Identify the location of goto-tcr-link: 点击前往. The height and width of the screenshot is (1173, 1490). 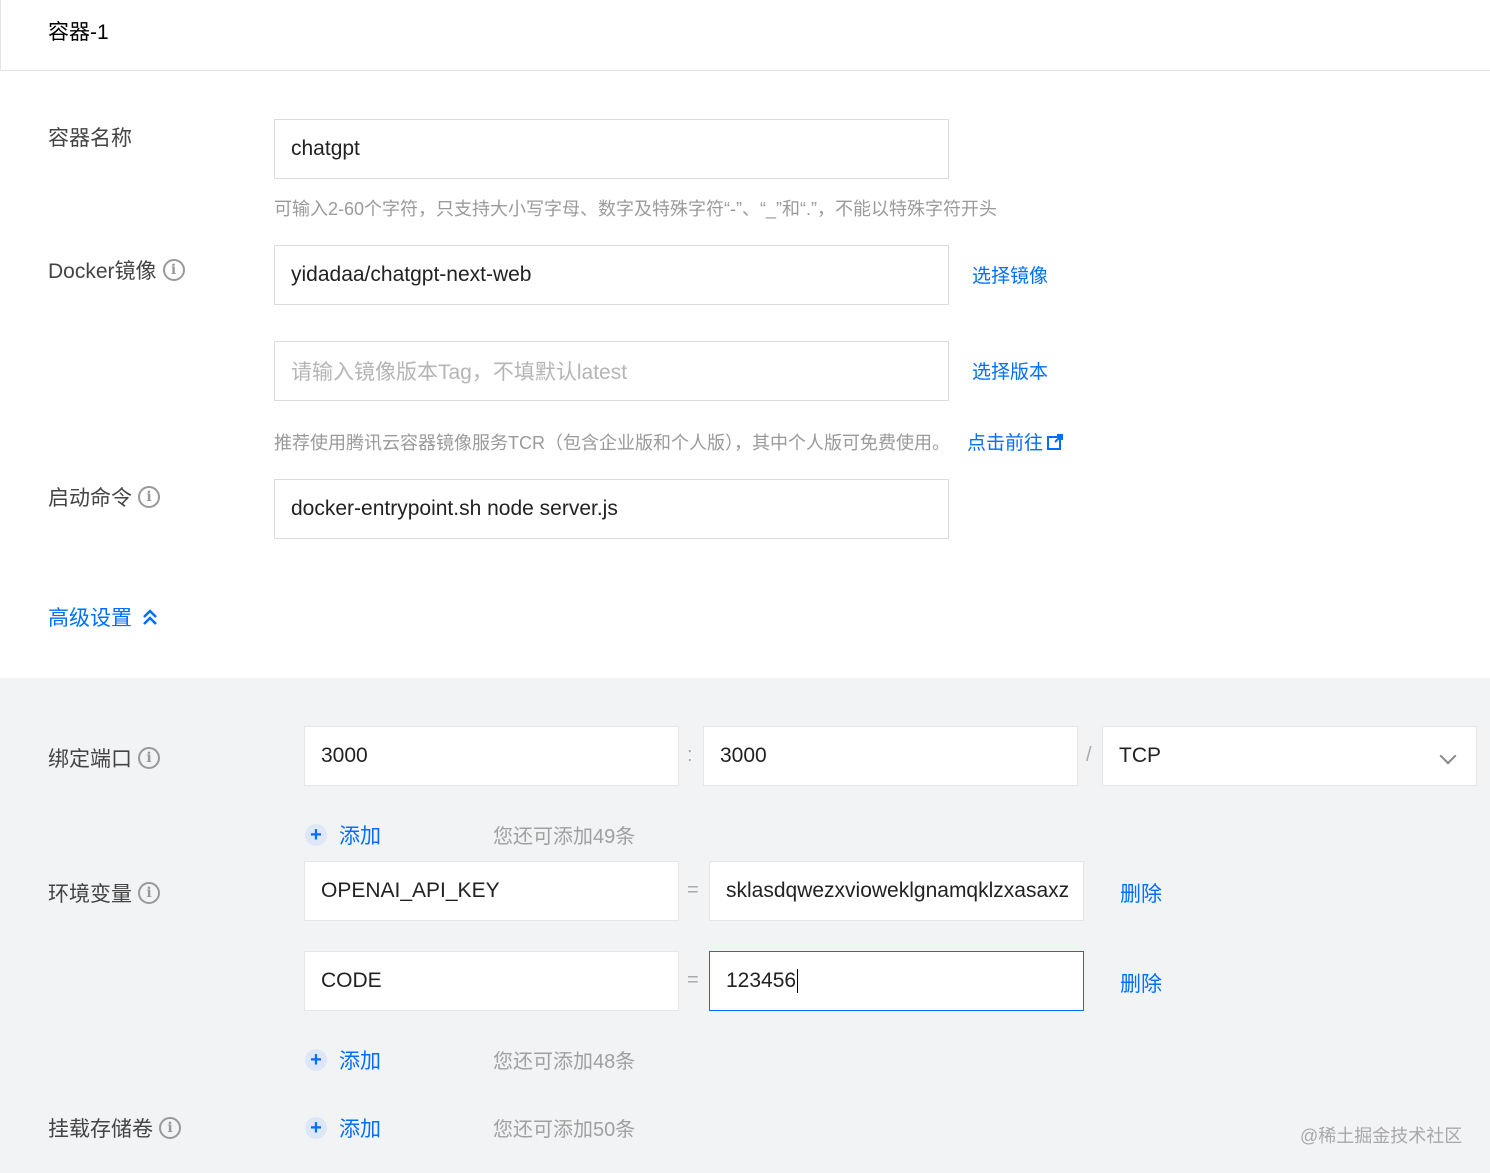
(1015, 441).